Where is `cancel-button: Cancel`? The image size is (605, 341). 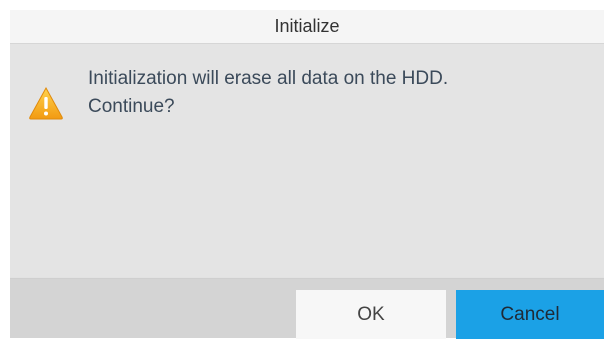
cancel-button: Cancel is located at coordinates (530, 314).